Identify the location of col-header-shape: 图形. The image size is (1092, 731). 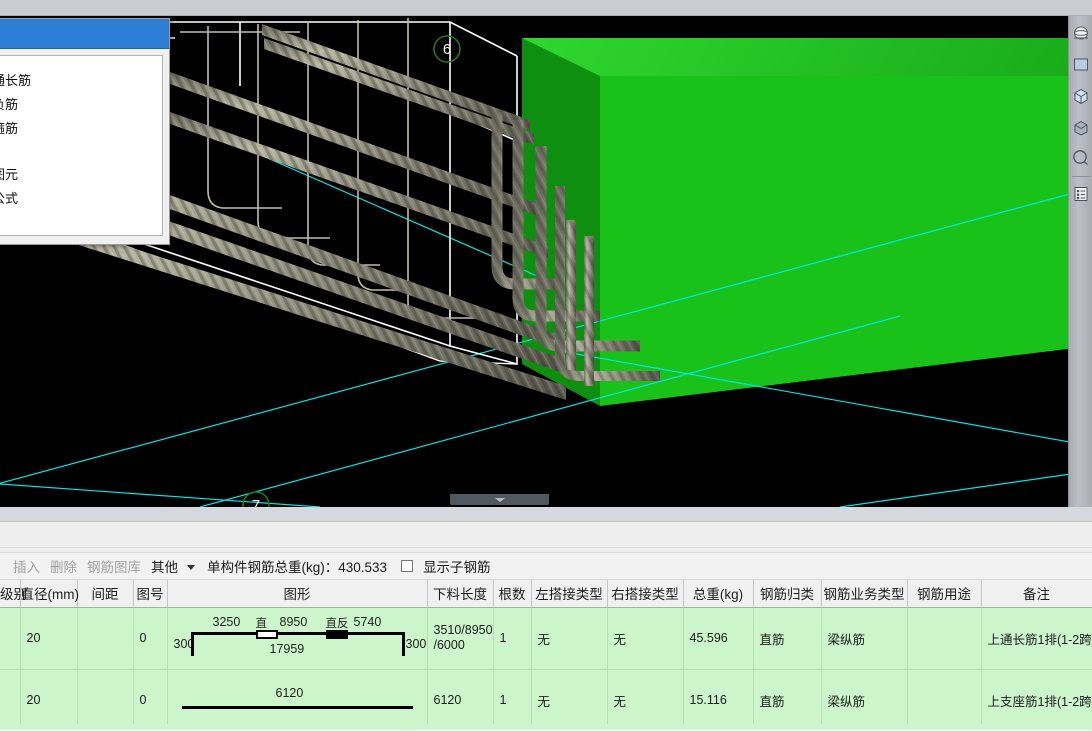
(297, 594).